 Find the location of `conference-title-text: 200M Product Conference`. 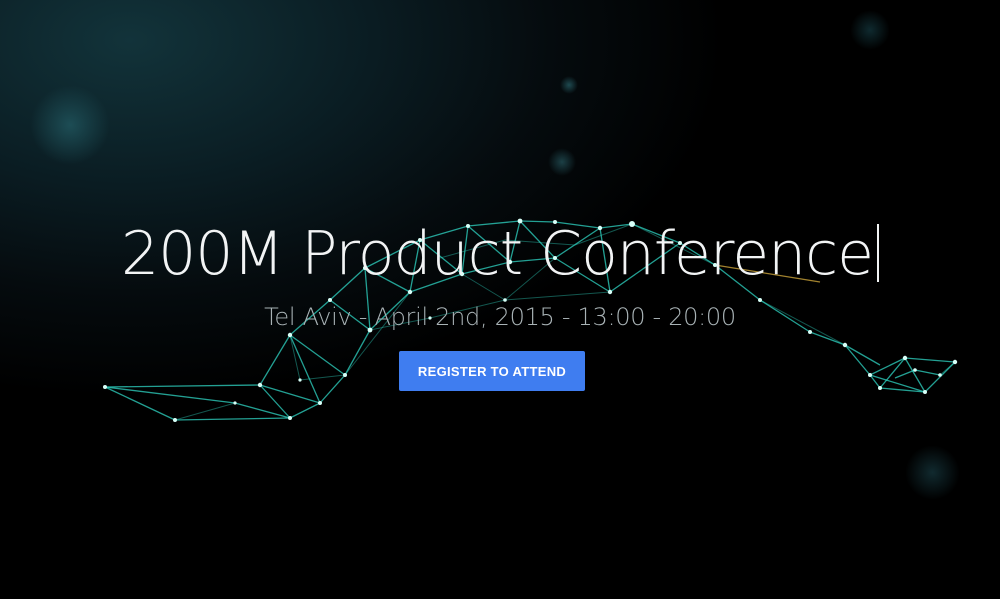

conference-title-text: 200M Product Conference is located at coordinates (497, 254).